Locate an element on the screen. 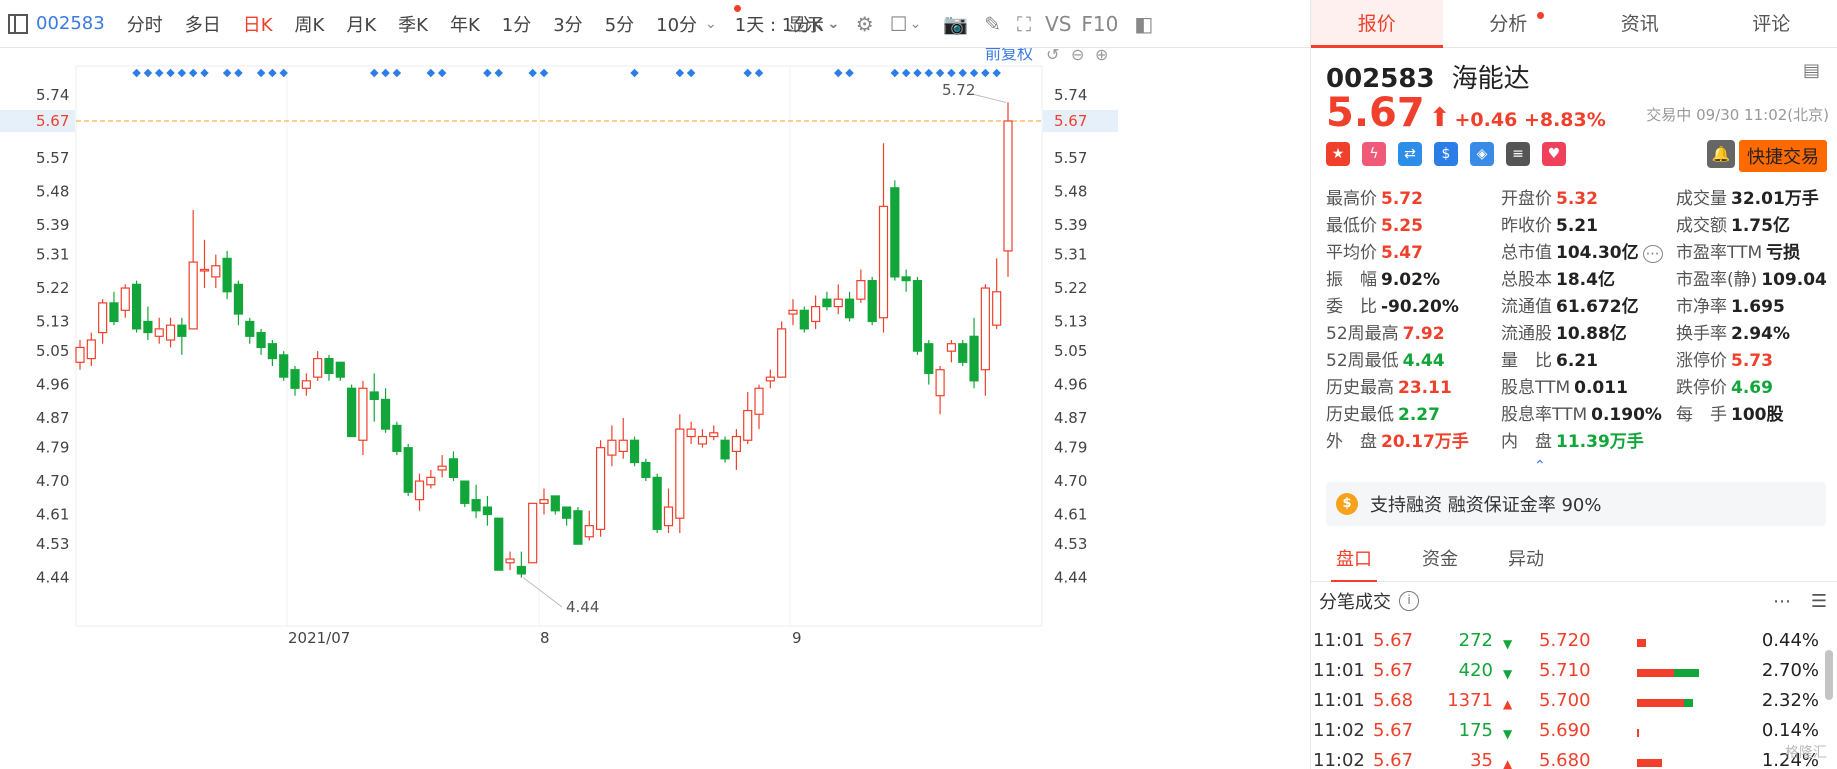  price-adjust-button: 前复权 is located at coordinates (1009, 55).